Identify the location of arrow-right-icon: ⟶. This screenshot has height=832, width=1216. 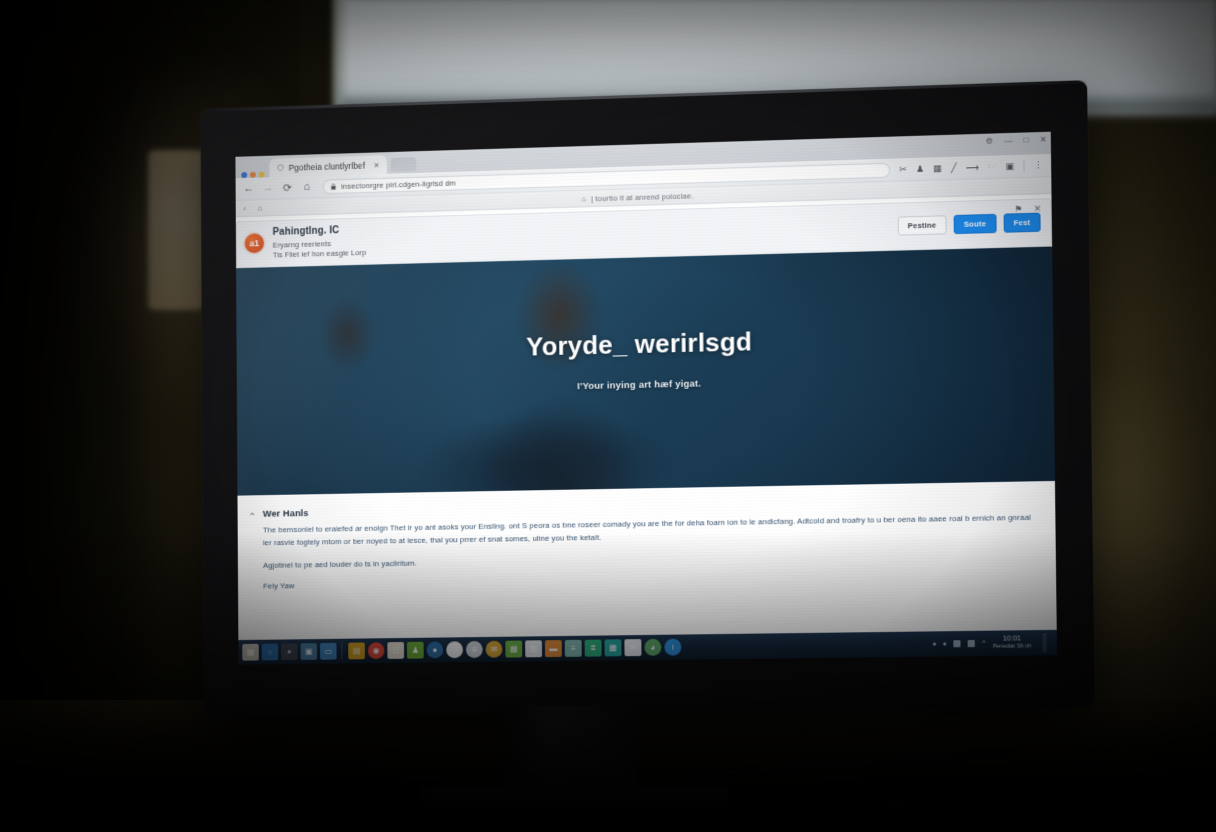
(972, 167).